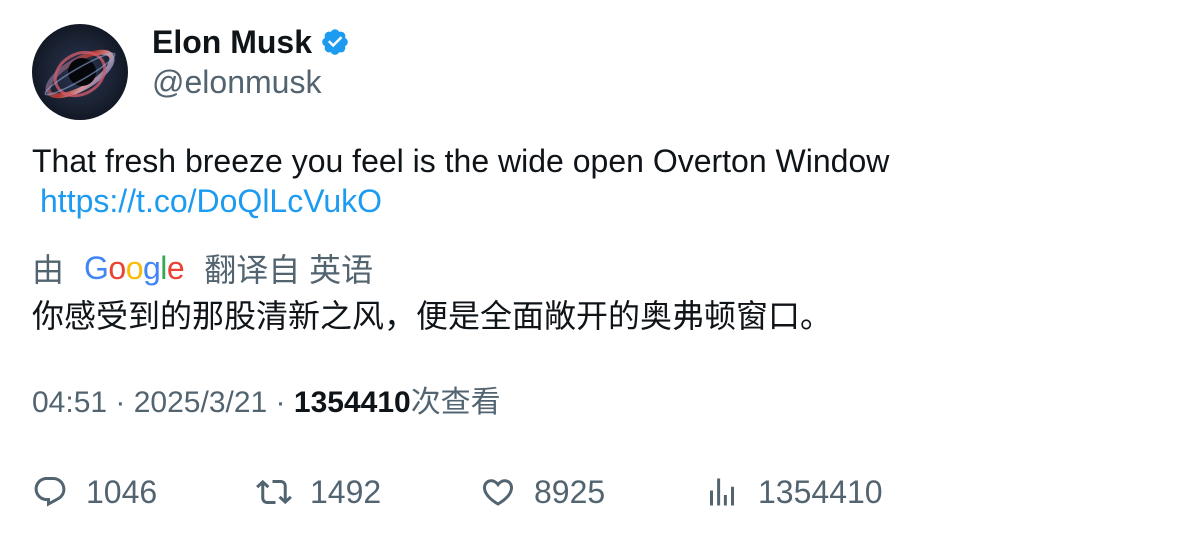 The width and height of the screenshot is (1196, 538). What do you see at coordinates (289, 270) in the screenshot?
I see `translation-suffix: 翻译自 英语` at bounding box center [289, 270].